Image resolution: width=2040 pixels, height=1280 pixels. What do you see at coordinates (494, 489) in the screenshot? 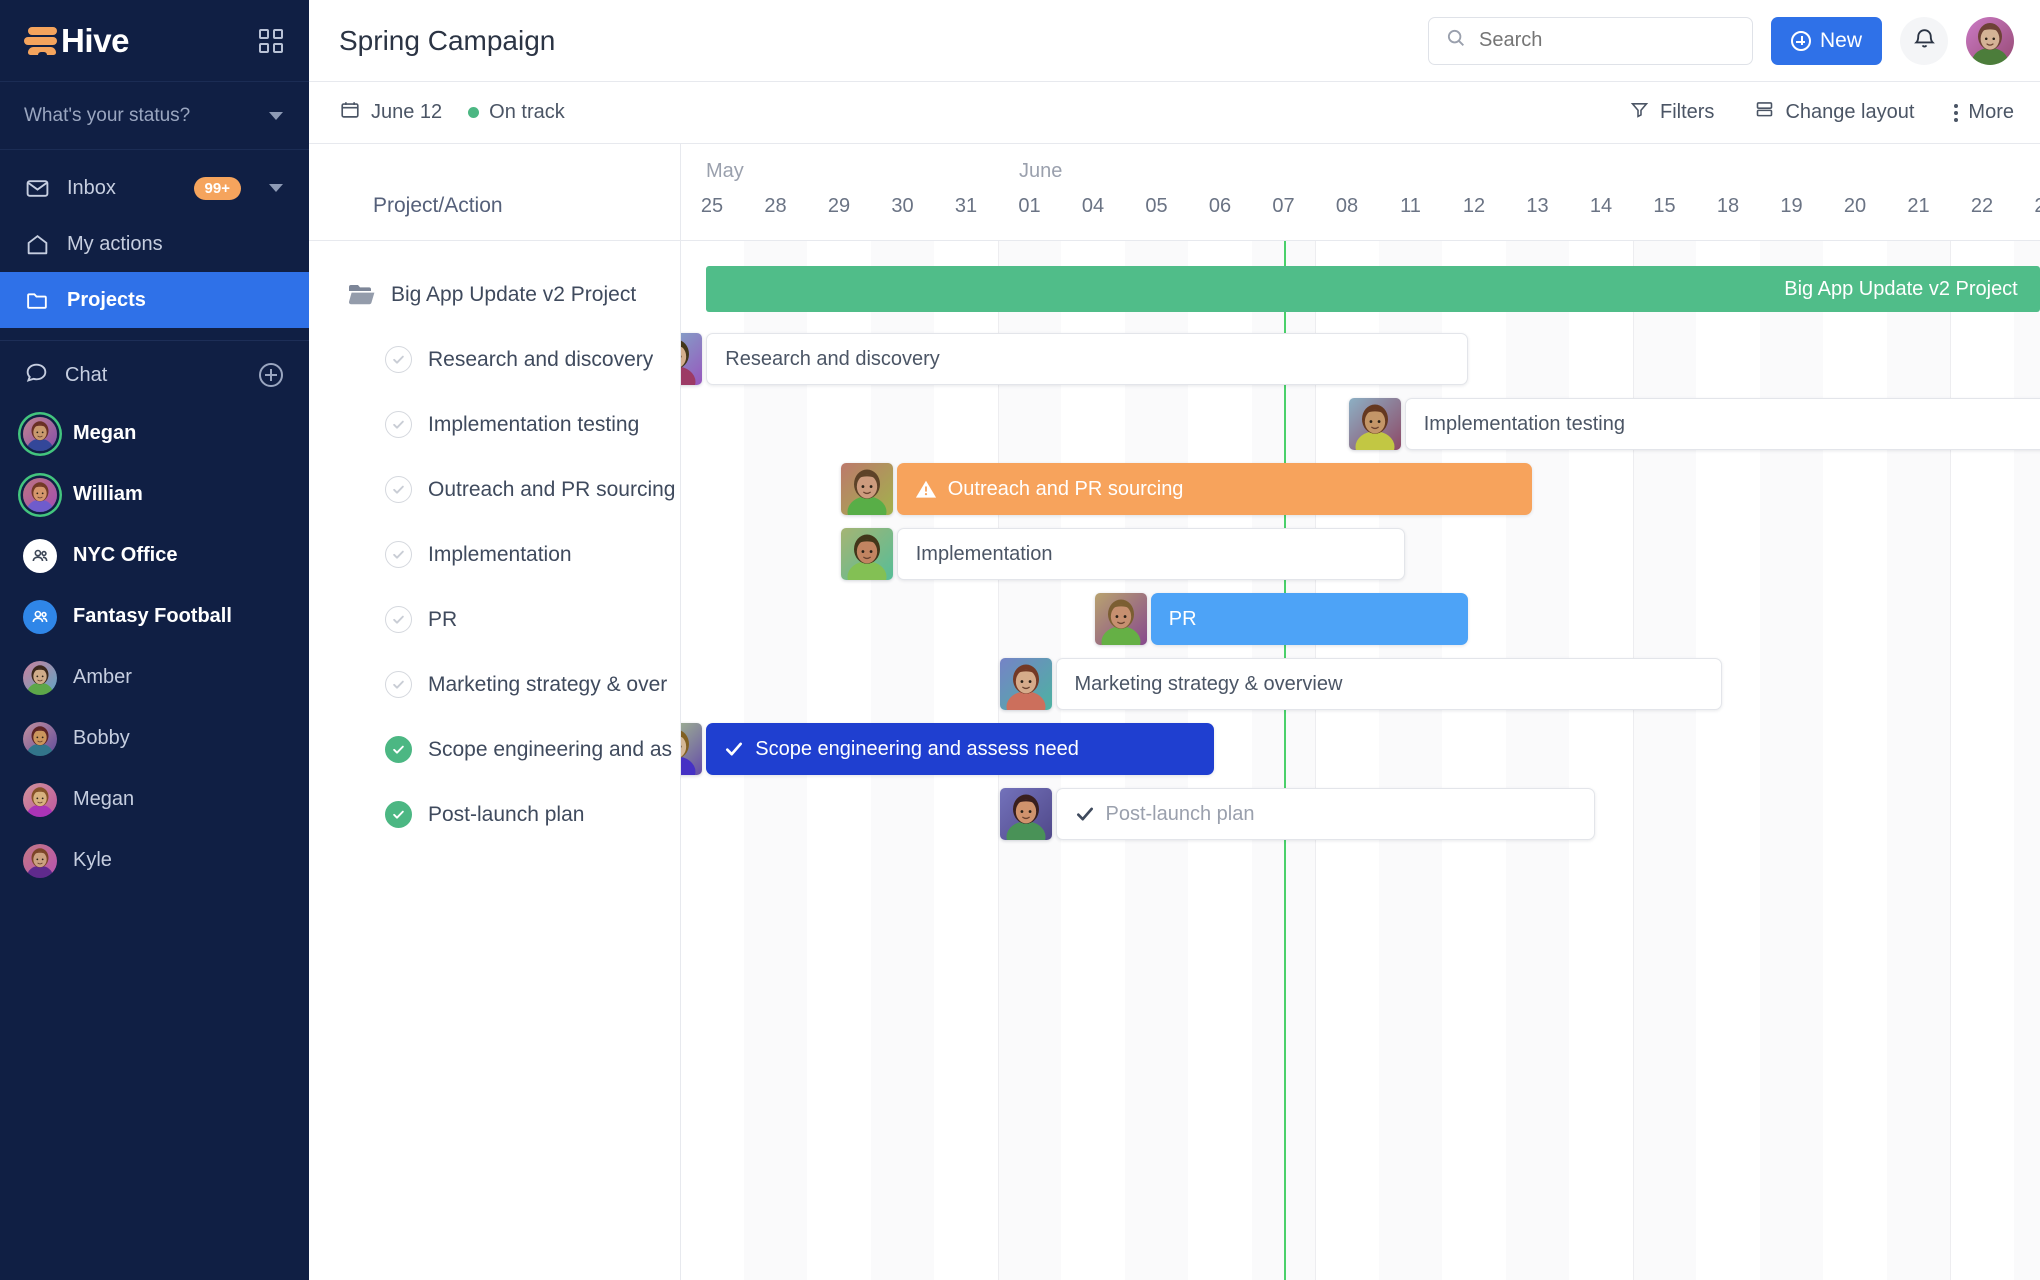
I see `task-row: Outreach and PR sourcing` at bounding box center [494, 489].